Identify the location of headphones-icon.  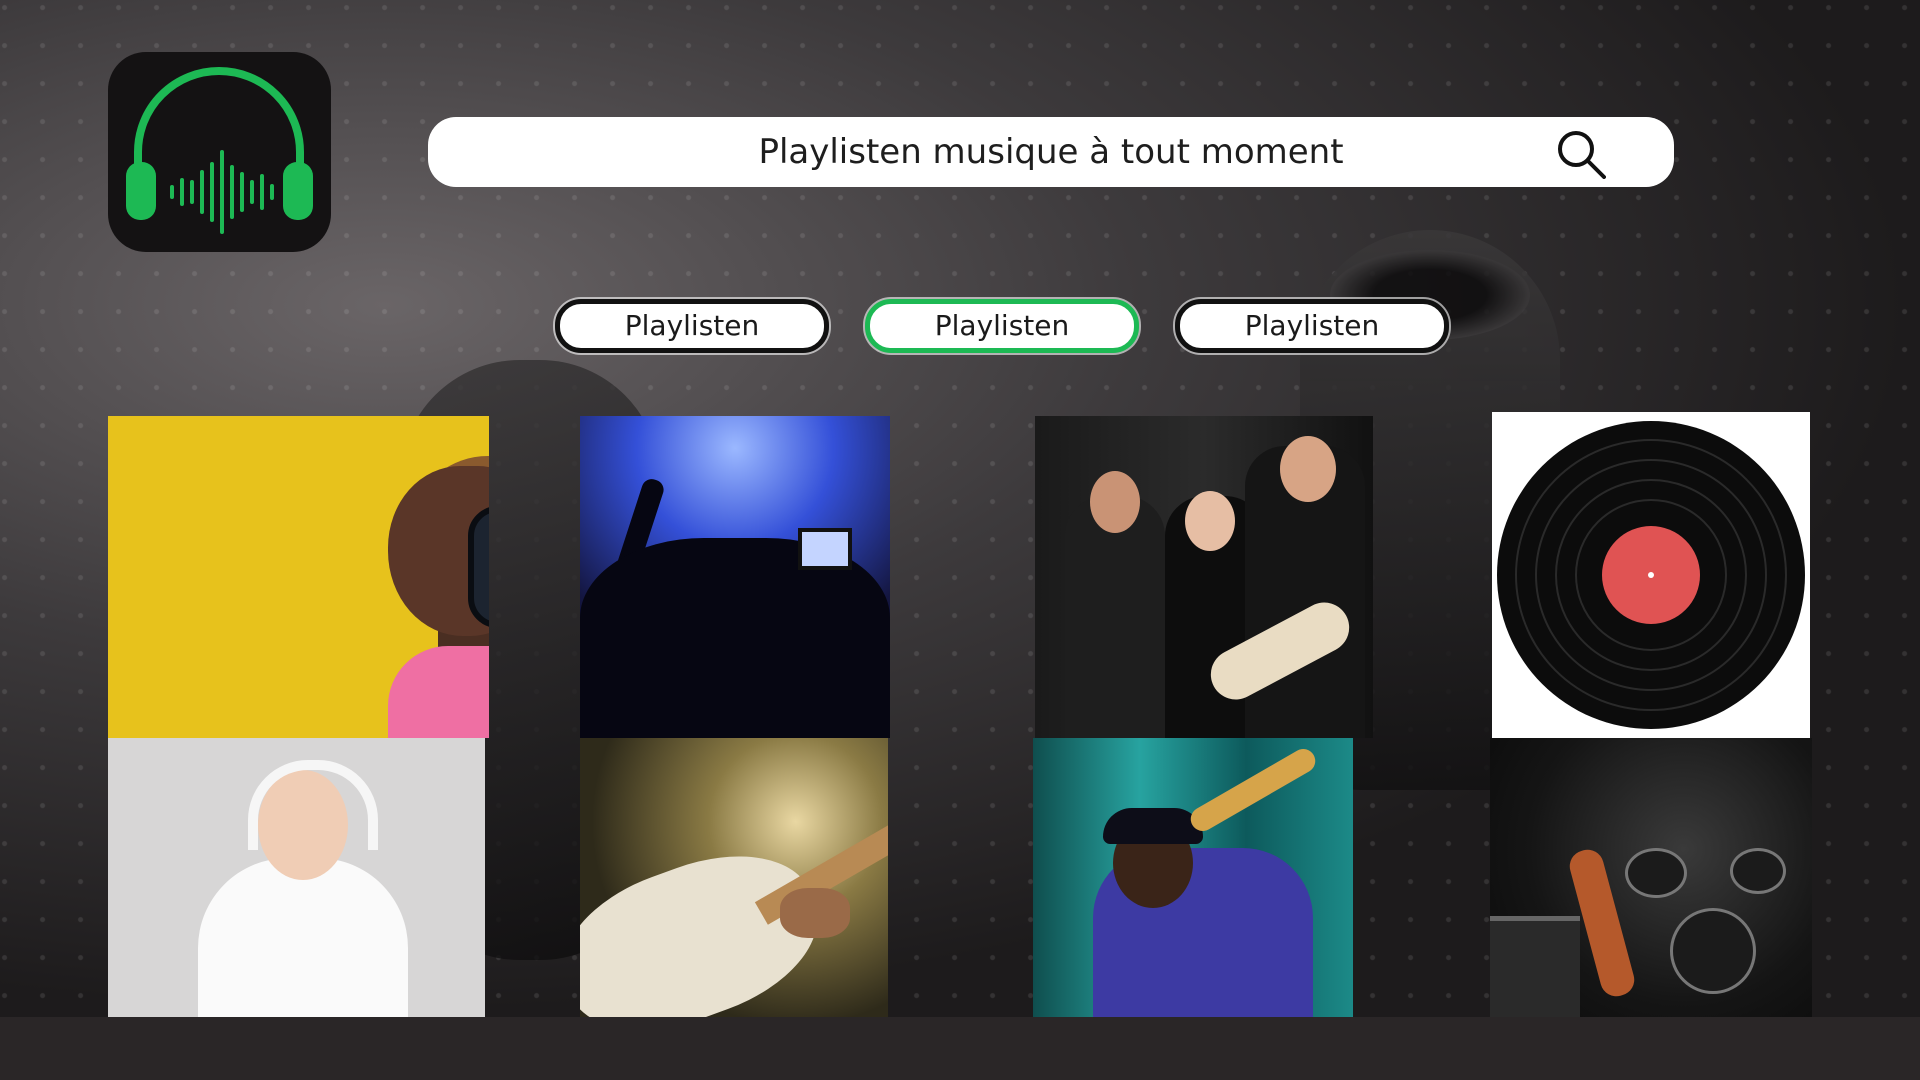
(219, 150).